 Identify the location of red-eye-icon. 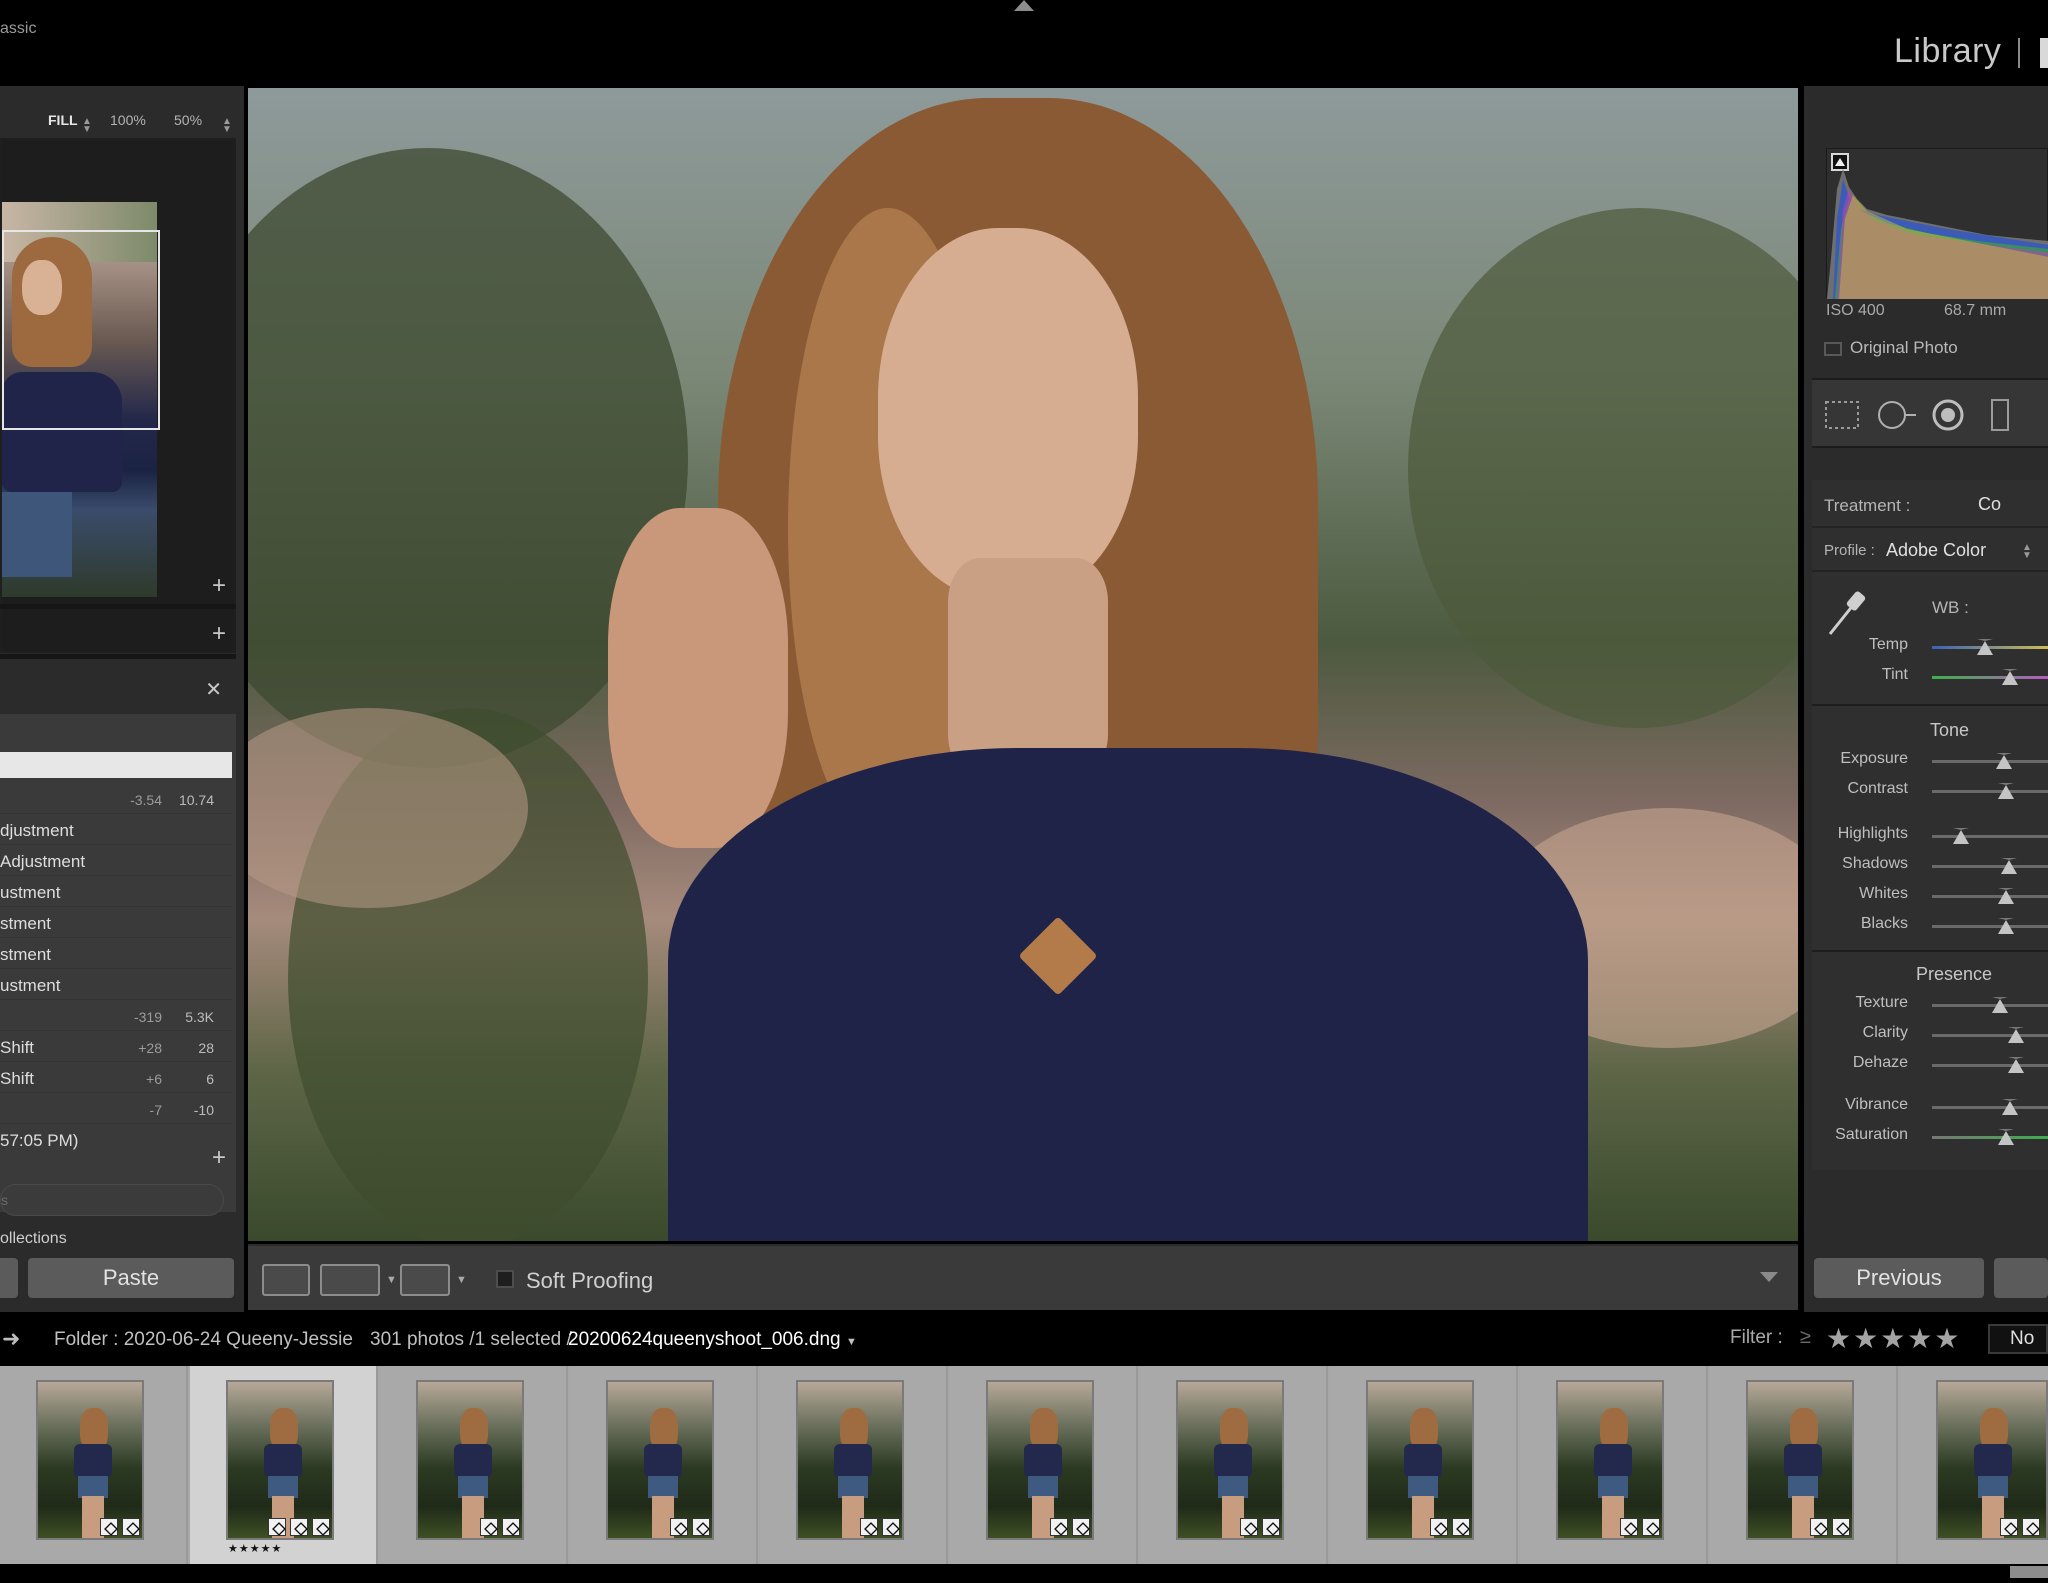
(1948, 415).